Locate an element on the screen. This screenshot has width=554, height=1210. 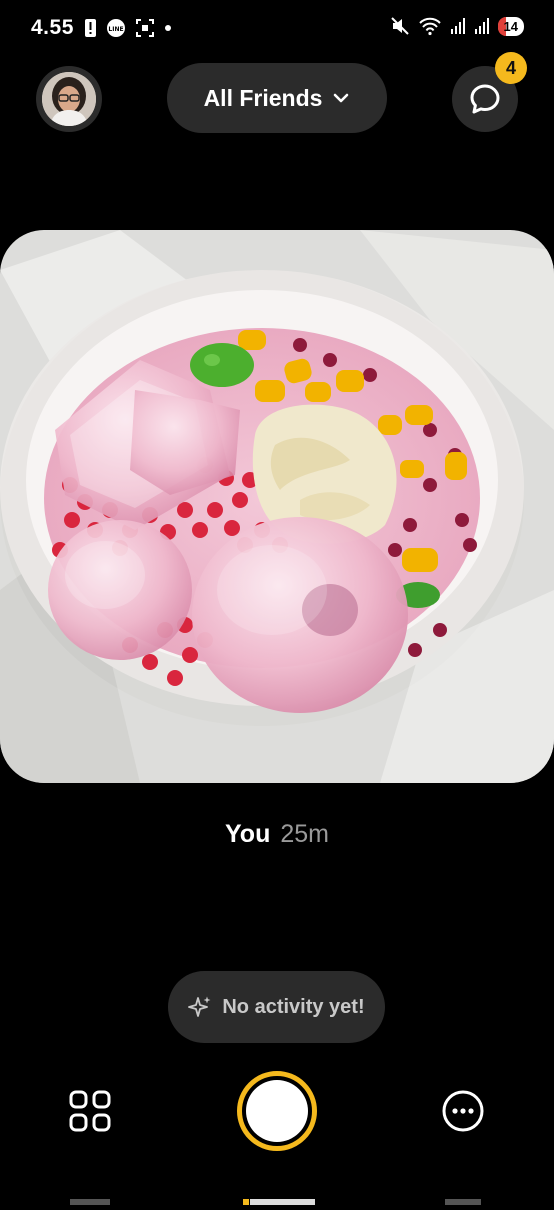
grid-icon is located at coordinates (90, 1111).